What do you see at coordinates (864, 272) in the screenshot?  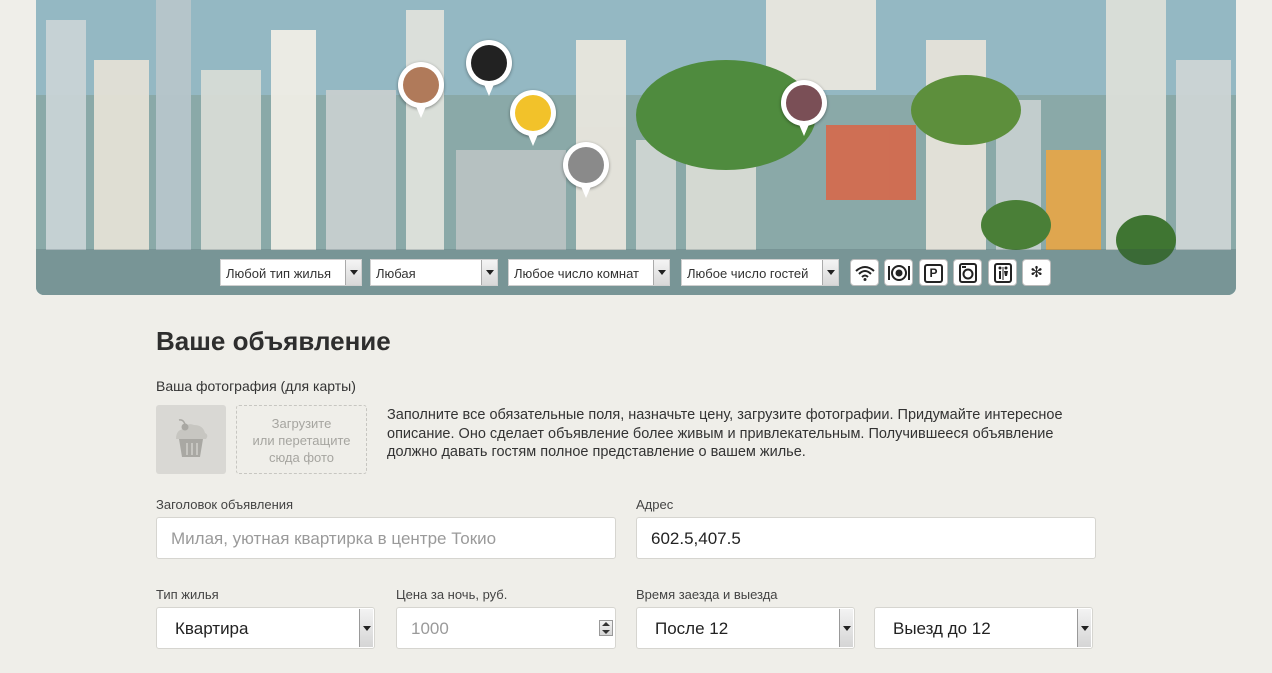 I see `wifi-icon` at bounding box center [864, 272].